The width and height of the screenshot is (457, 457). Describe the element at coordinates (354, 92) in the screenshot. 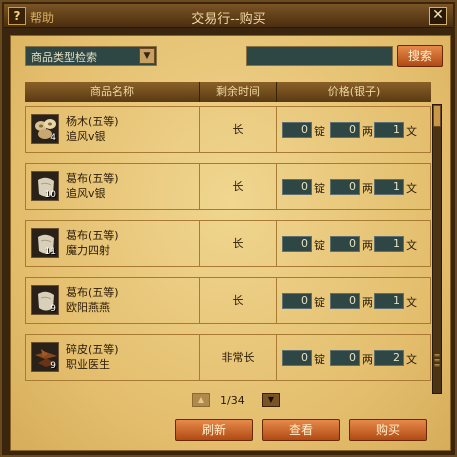

I see `header-price: 价格(银子)` at that location.